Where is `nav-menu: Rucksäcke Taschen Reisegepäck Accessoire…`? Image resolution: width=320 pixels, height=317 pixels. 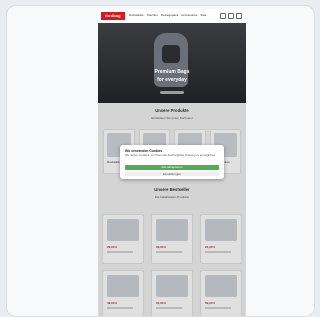 nav-menu: Rucksäcke Taschen Reisegepäck Accessoire… is located at coordinates (167, 15).